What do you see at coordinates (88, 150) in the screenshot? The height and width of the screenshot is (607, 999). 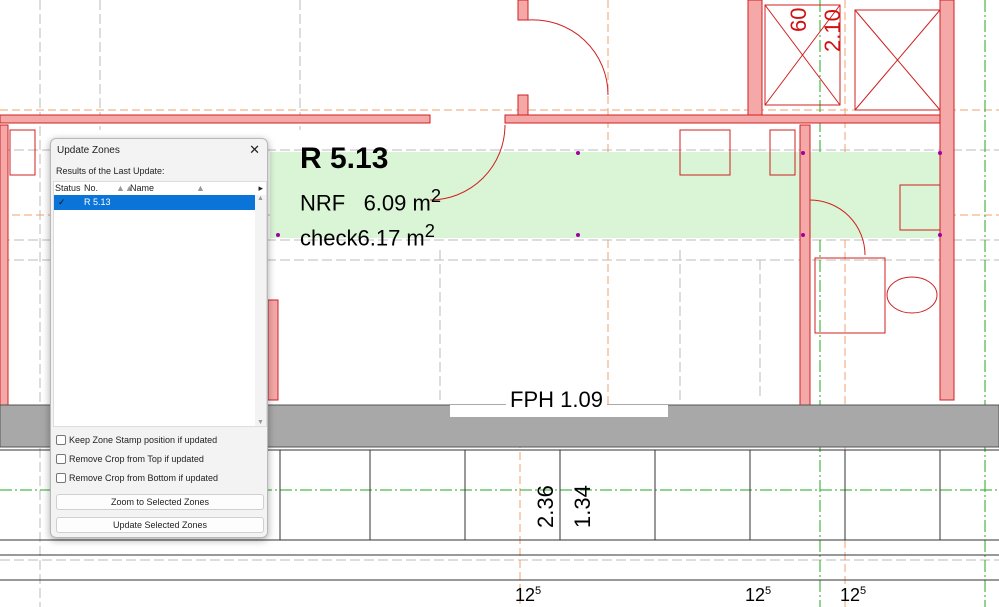 I see `dialog-title: Update Zones` at bounding box center [88, 150].